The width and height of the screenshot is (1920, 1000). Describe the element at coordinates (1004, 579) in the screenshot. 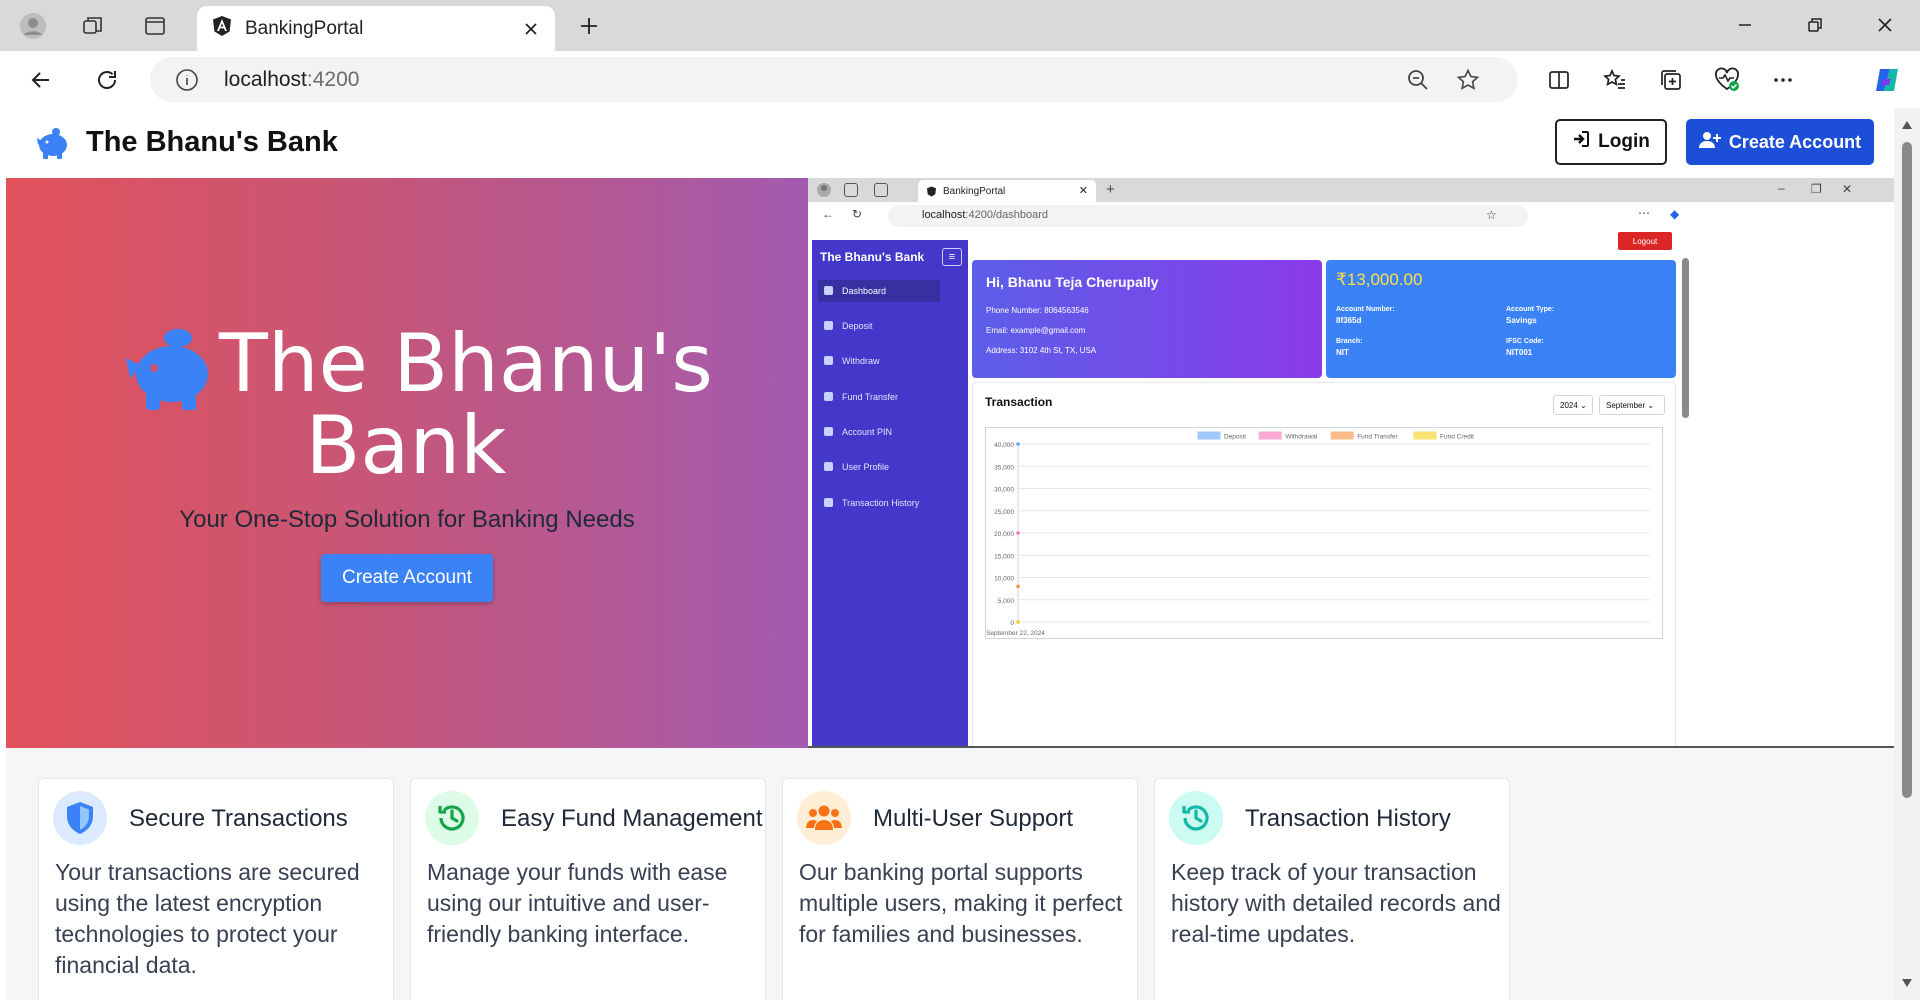

I see `chart-y-tick-label: 10,000` at that location.